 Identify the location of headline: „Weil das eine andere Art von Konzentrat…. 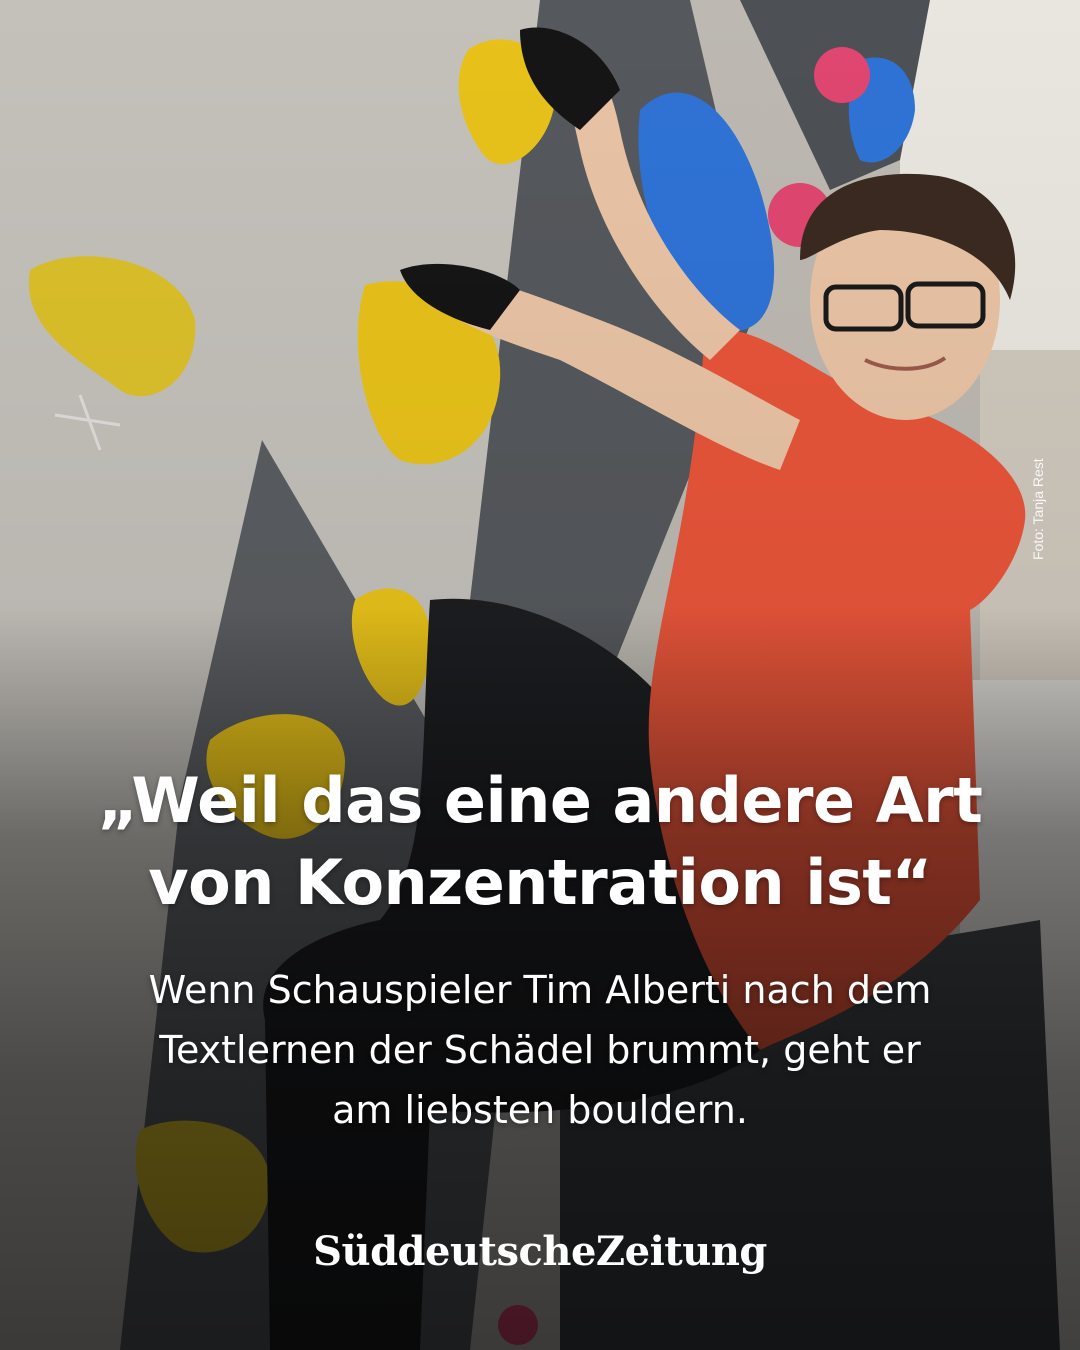
(540, 842).